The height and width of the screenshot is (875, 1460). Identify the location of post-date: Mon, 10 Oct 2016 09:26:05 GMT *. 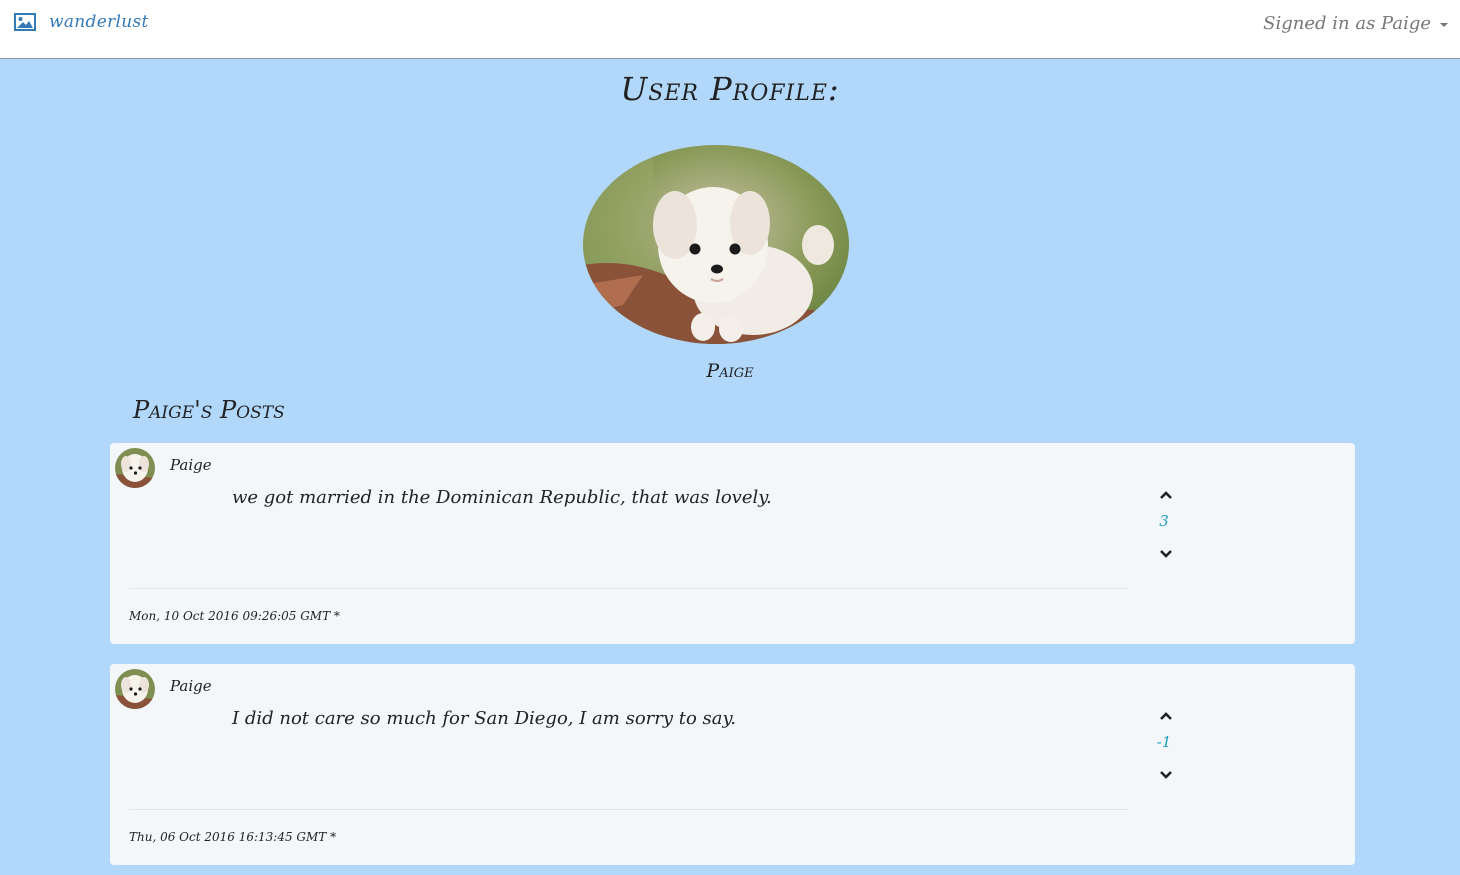
(234, 616).